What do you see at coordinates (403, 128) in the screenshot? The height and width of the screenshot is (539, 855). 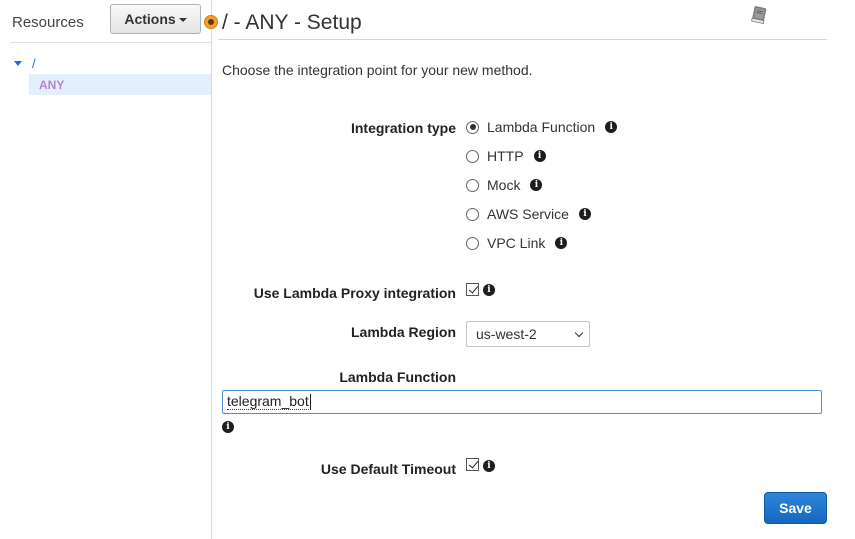 I see `integration-type-label: Integration type` at bounding box center [403, 128].